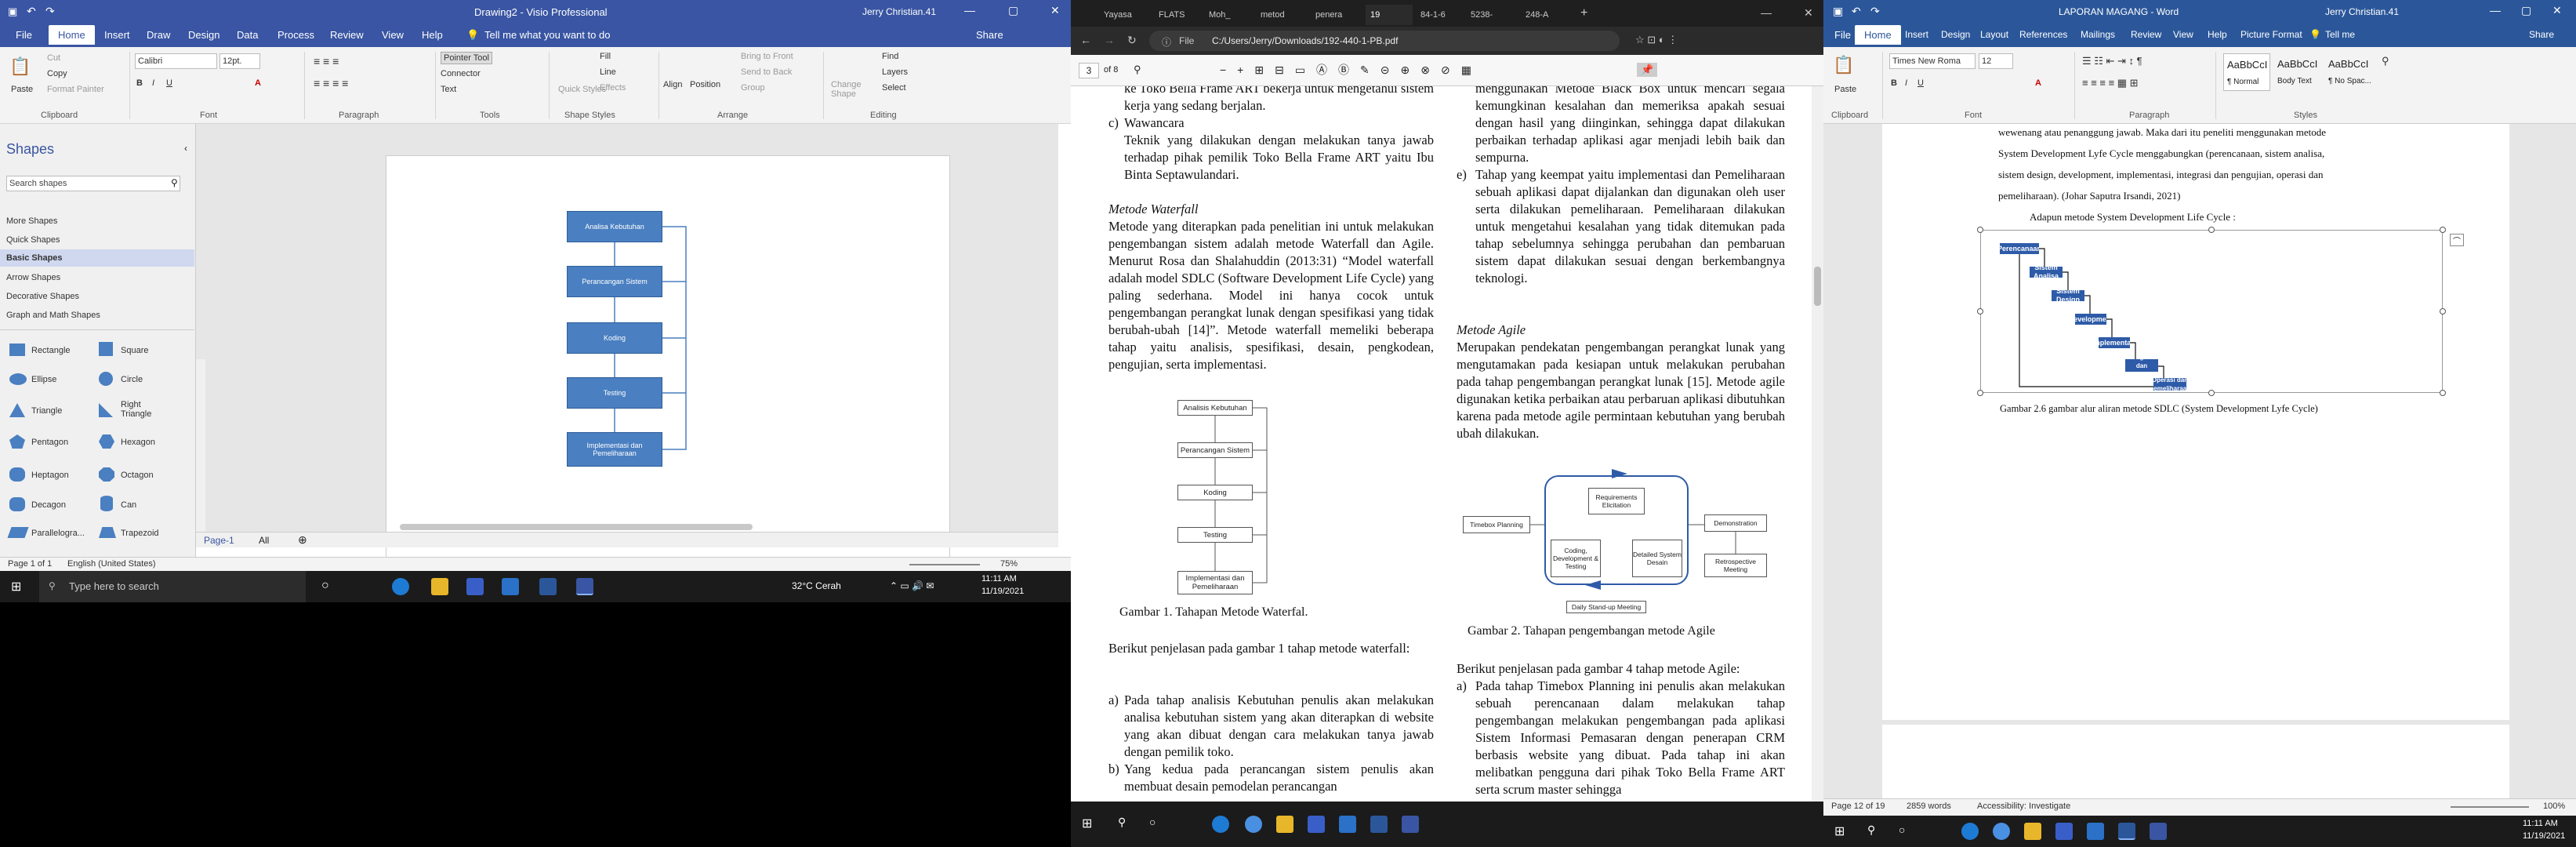  What do you see at coordinates (132, 379) in the screenshot?
I see `stencil-circle: Circle` at bounding box center [132, 379].